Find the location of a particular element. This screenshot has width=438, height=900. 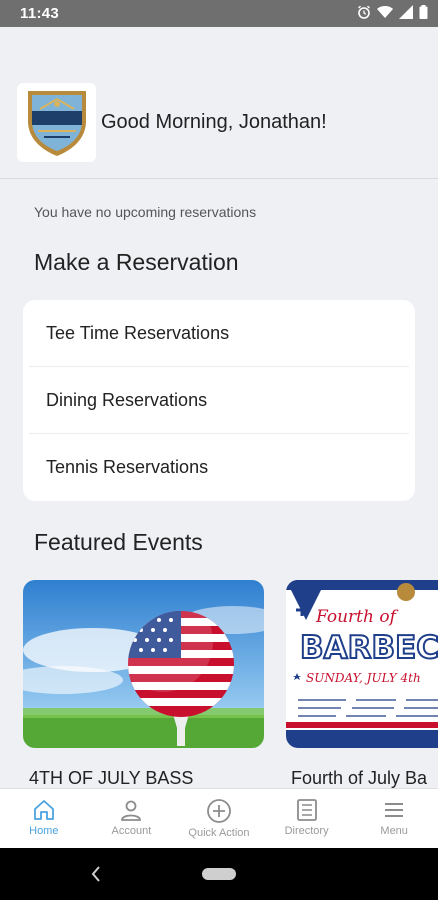

system-nav-bar is located at coordinates (219, 874).